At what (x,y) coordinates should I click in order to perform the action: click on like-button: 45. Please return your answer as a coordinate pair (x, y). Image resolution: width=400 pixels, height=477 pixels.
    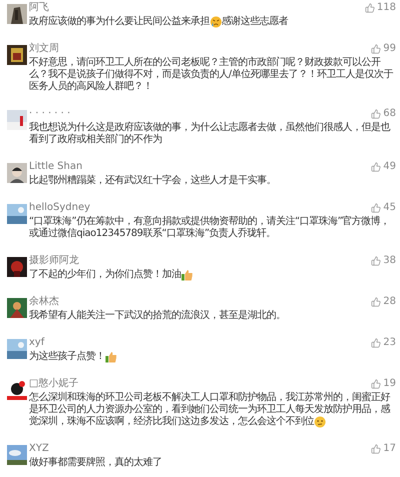
    Looking at the image, I should click on (383, 208).